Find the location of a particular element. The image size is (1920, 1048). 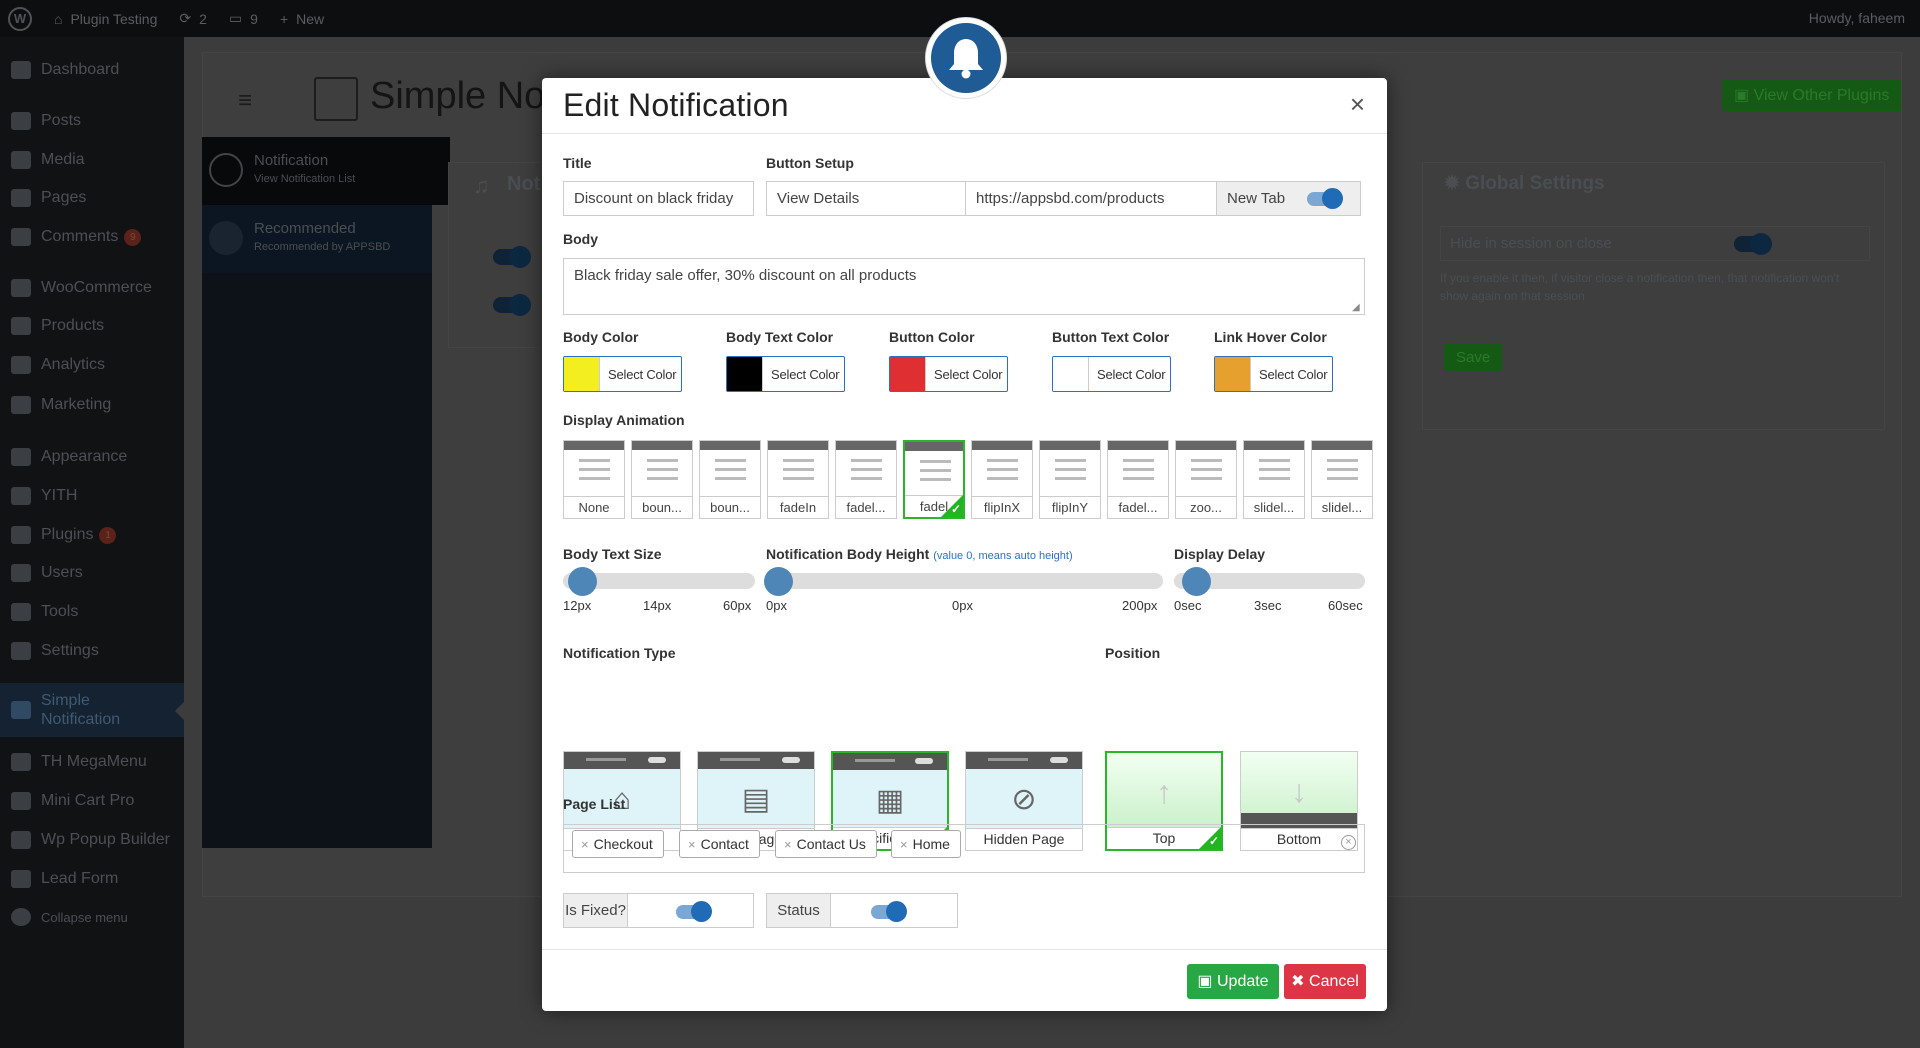

new-content-link: + New is located at coordinates (302, 19).